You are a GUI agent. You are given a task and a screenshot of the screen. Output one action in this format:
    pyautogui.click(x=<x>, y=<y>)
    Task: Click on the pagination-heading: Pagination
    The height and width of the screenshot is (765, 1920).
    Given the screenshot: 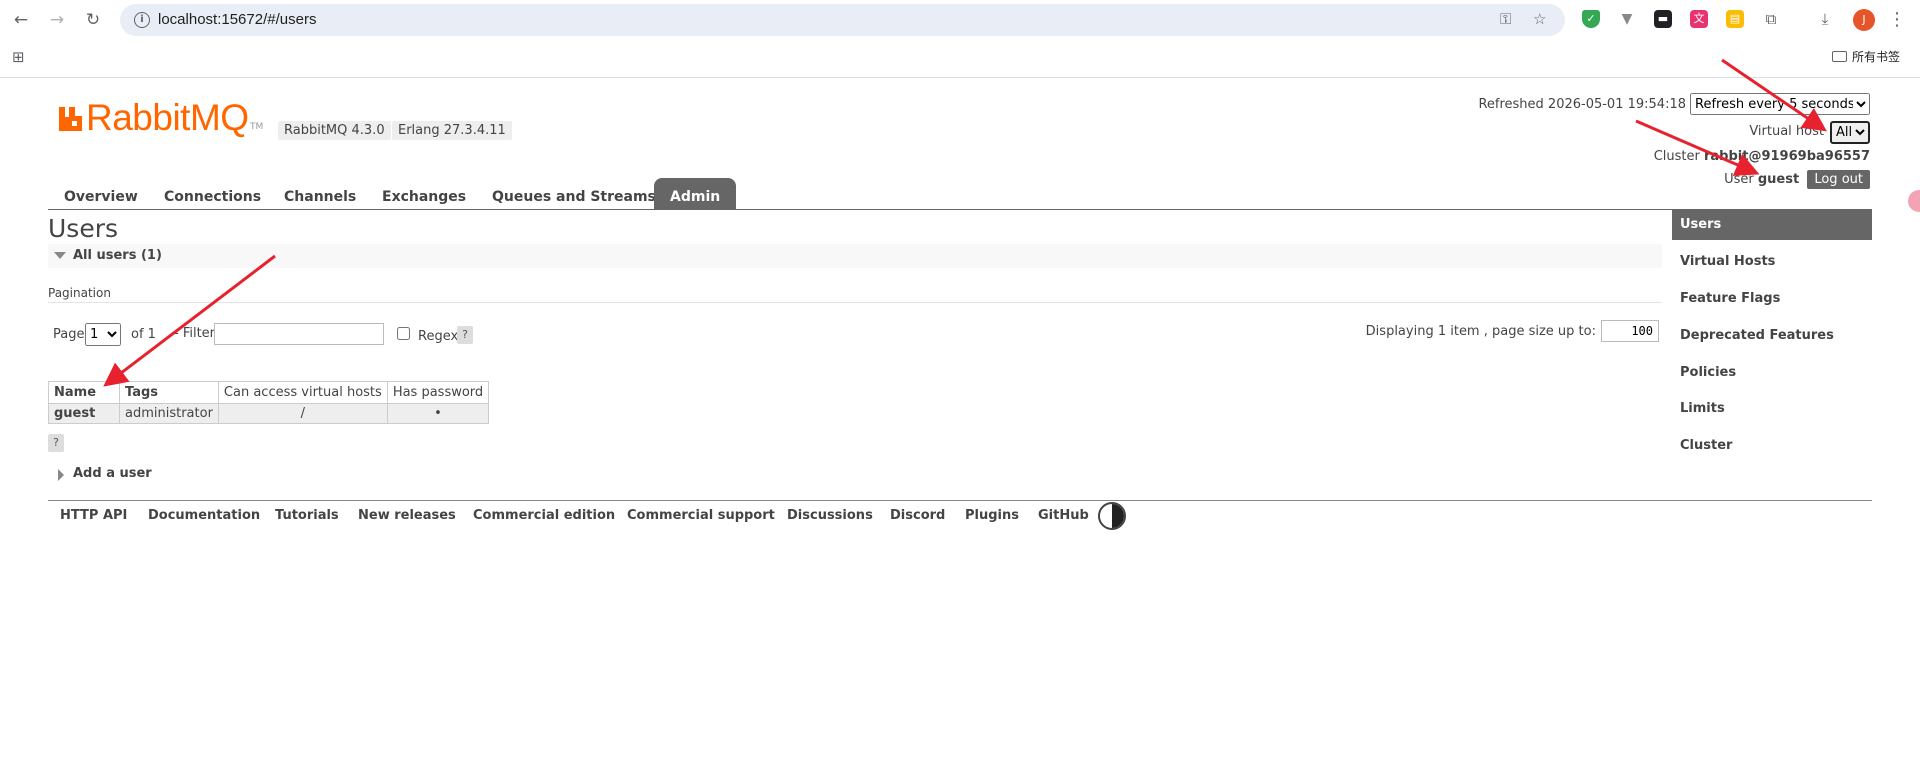 What is the action you would take?
    pyautogui.click(x=79, y=293)
    